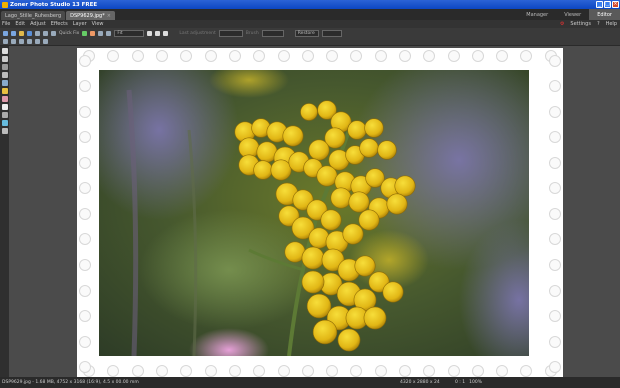  What do you see at coordinates (98, 24) in the screenshot?
I see `menu-view: View` at bounding box center [98, 24].